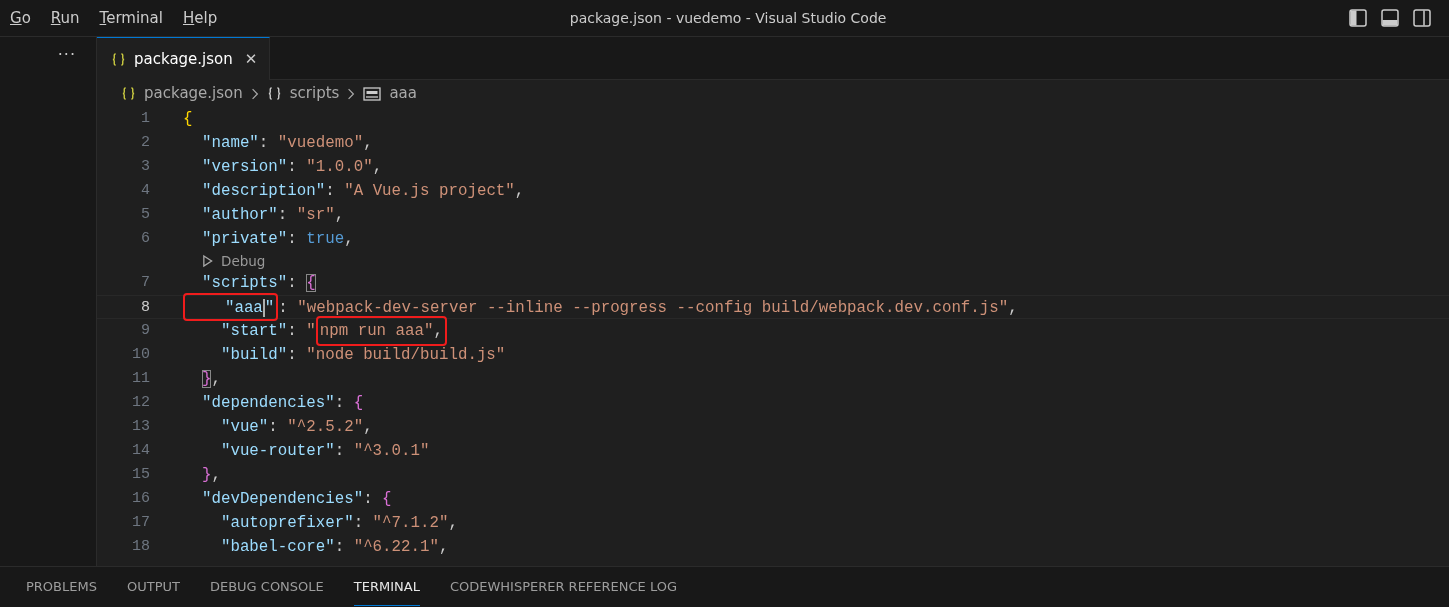  Describe the element at coordinates (243, 261) in the screenshot. I see `debug-codelens: Debug` at that location.